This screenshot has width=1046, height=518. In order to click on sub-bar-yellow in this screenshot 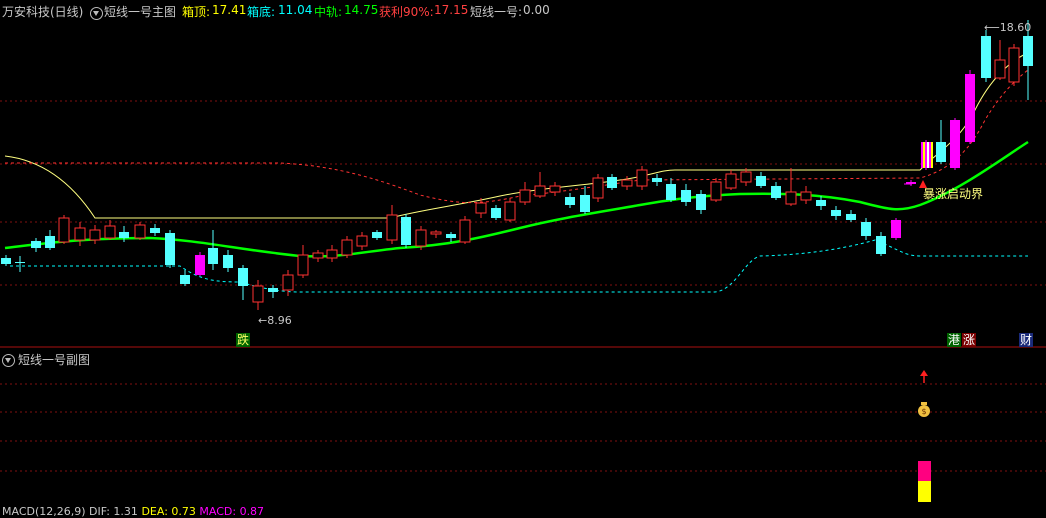, I will do `click(924, 491)`.